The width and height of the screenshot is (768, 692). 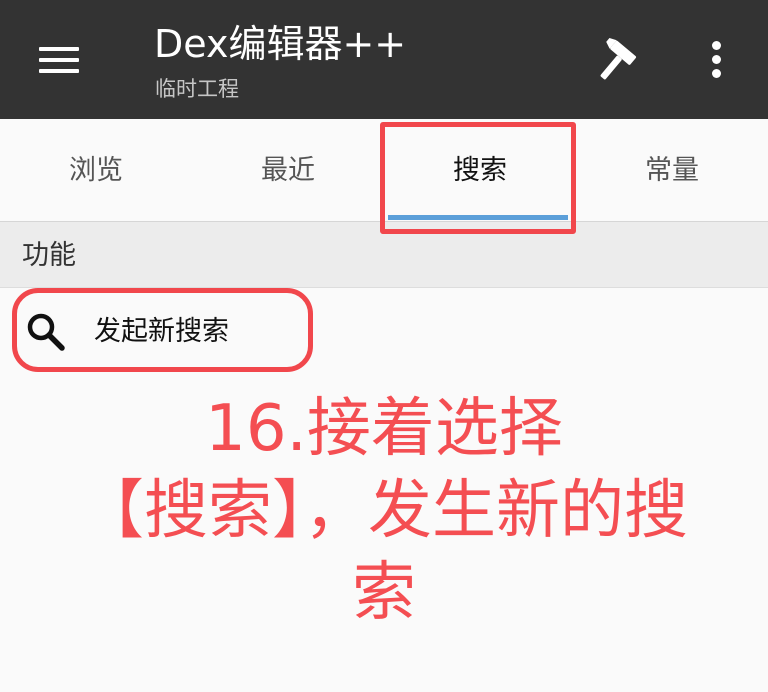 What do you see at coordinates (162, 330) in the screenshot?
I see `highlight-box-new-search` at bounding box center [162, 330].